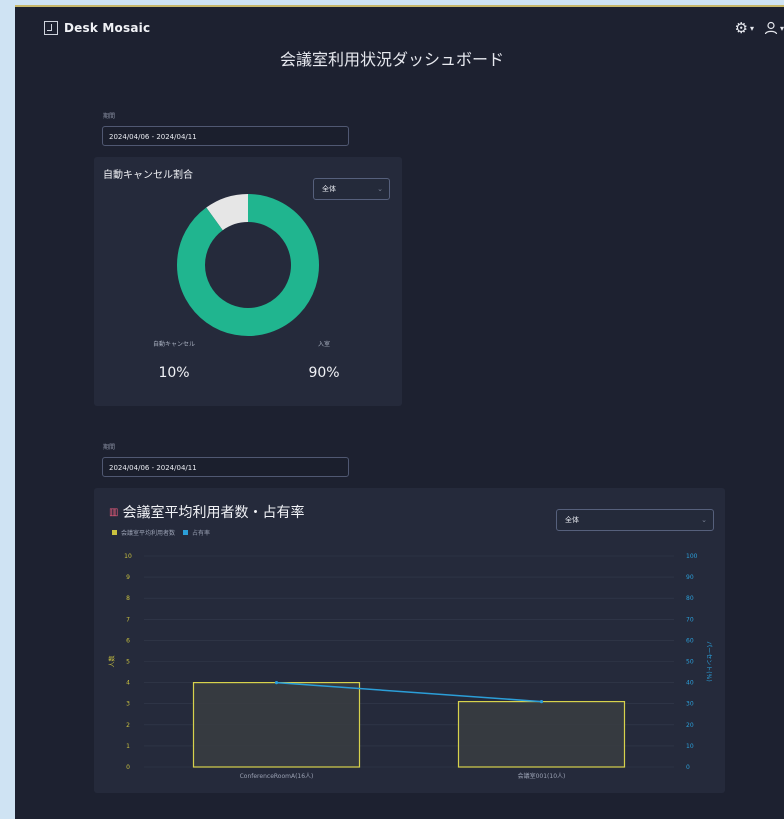  I want to click on brand-name: Desk Mosaic, so click(107, 28).